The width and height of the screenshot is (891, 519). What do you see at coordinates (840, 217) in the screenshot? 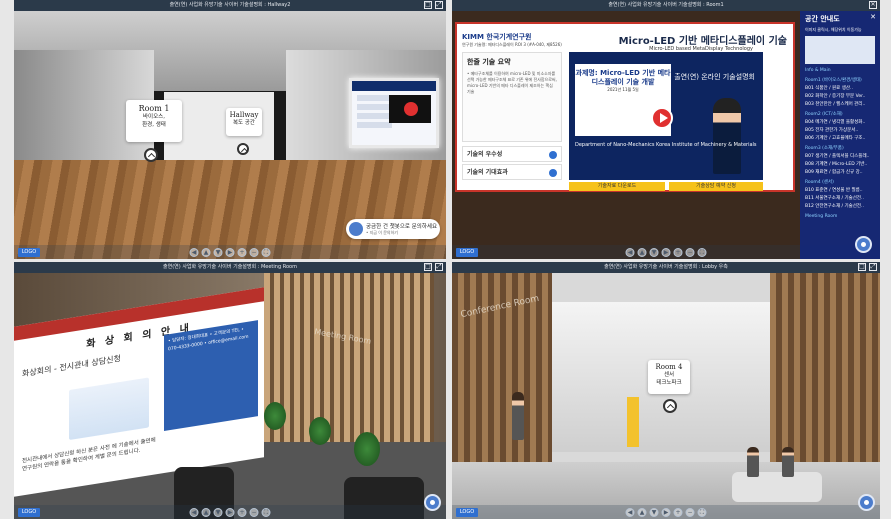
I see `panel-item: Meeting Room` at bounding box center [840, 217].